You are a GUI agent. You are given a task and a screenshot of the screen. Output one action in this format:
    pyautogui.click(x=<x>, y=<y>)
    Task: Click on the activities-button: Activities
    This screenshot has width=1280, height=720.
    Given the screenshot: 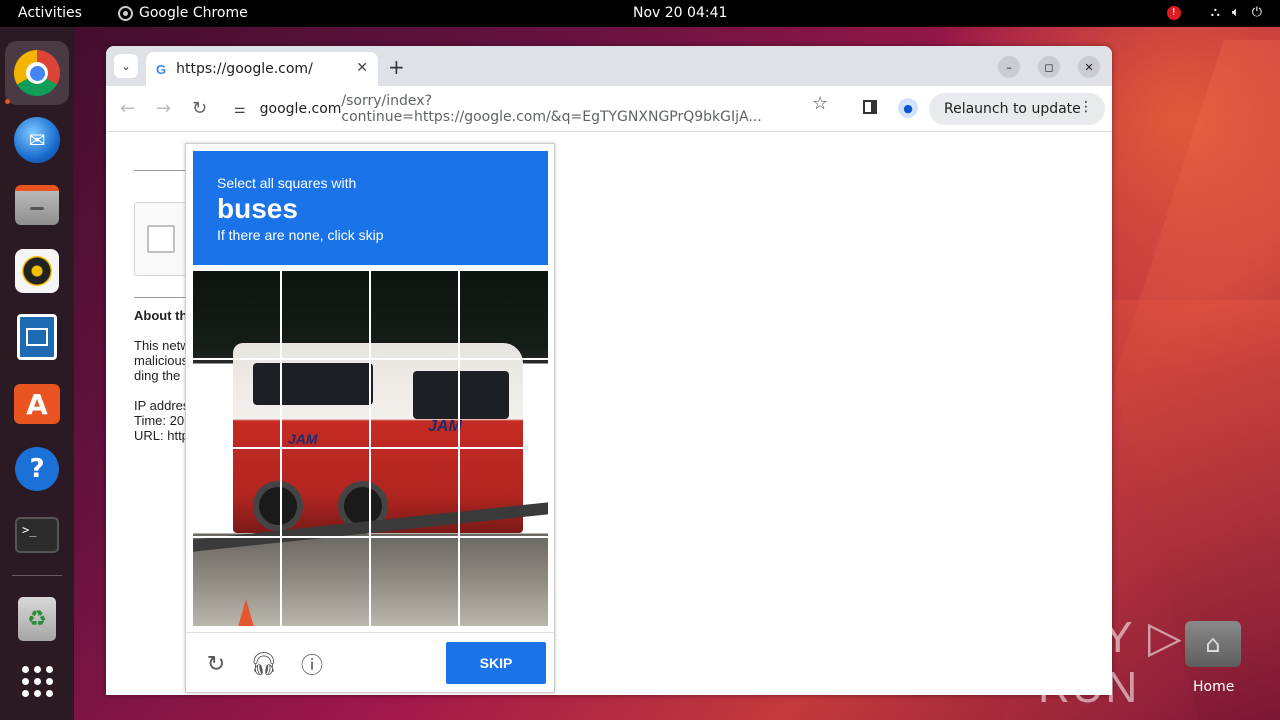 What is the action you would take?
    pyautogui.click(x=50, y=13)
    